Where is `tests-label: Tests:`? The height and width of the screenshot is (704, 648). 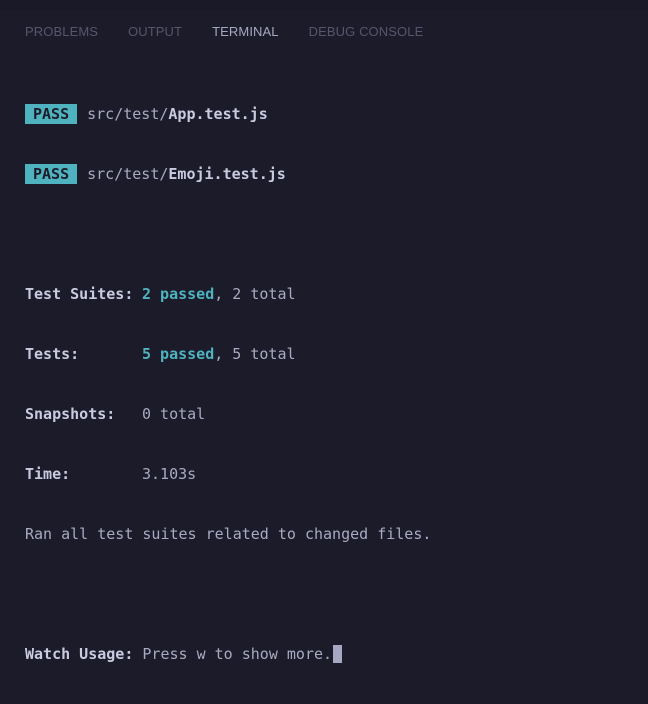 tests-label: Tests: is located at coordinates (52, 354).